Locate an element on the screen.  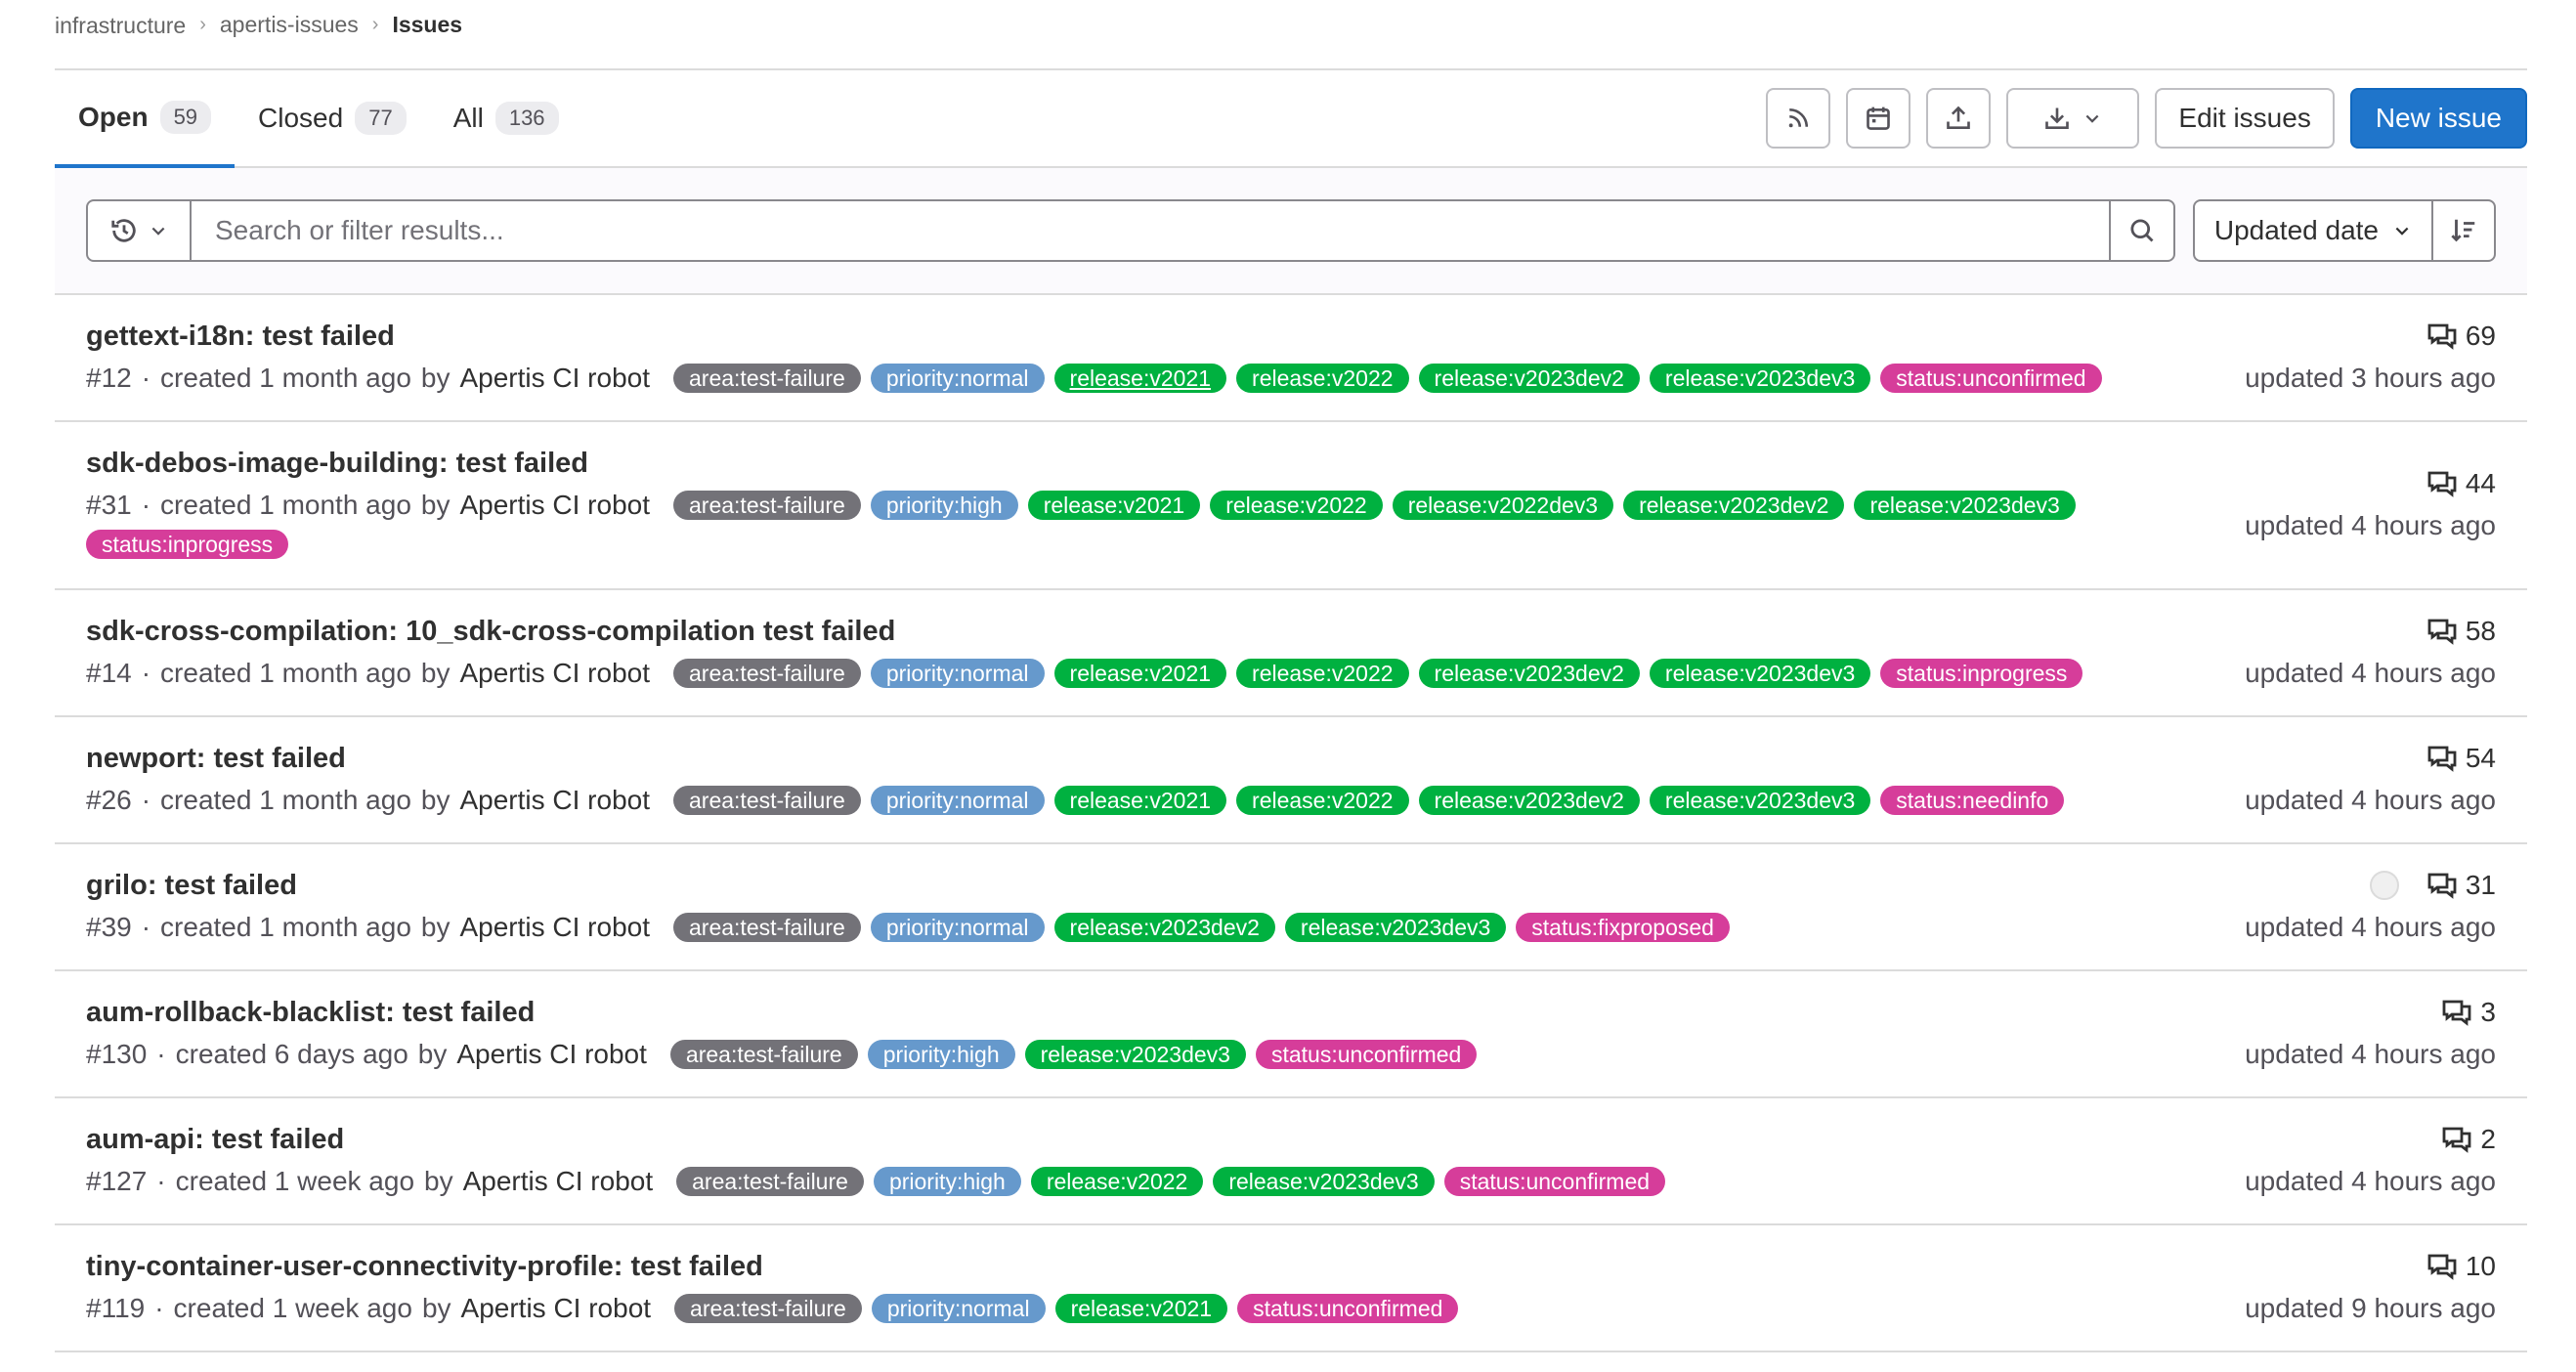
export-button is located at coordinates (1959, 118).